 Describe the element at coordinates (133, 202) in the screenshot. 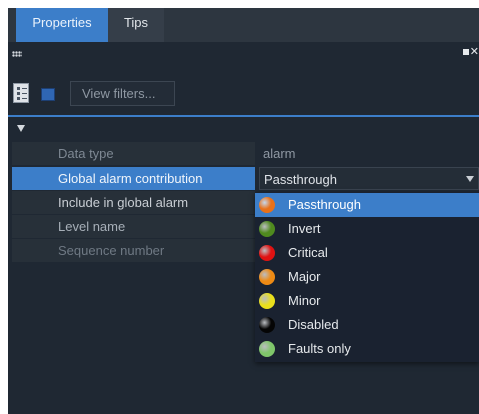

I see `property-label: Include in global alarm` at that location.